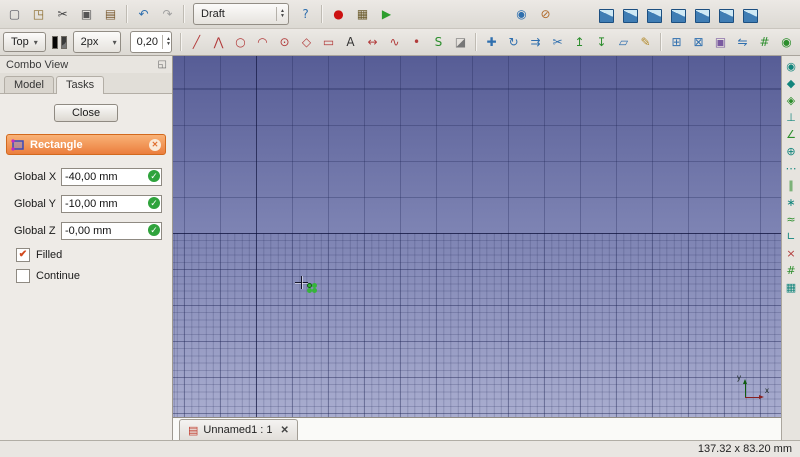 This screenshot has height=457, width=800. Describe the element at coordinates (63, 42) in the screenshot. I see `face-color-button` at that location.